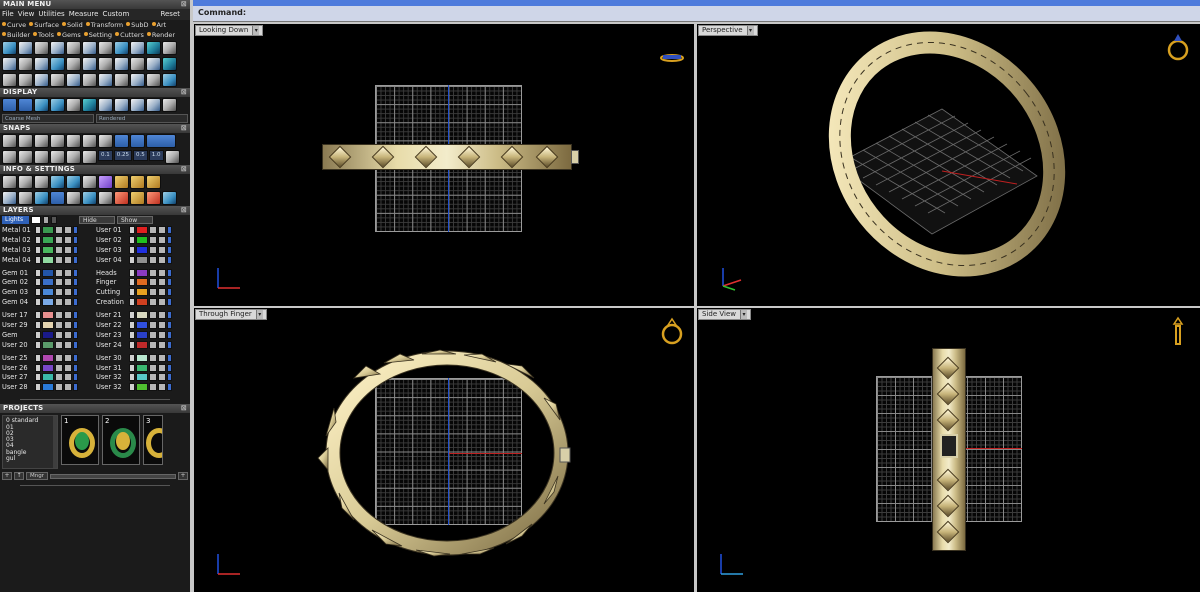 The image size is (1200, 592). What do you see at coordinates (48, 260) in the screenshot?
I see `layer-row: Metal 04` at bounding box center [48, 260].